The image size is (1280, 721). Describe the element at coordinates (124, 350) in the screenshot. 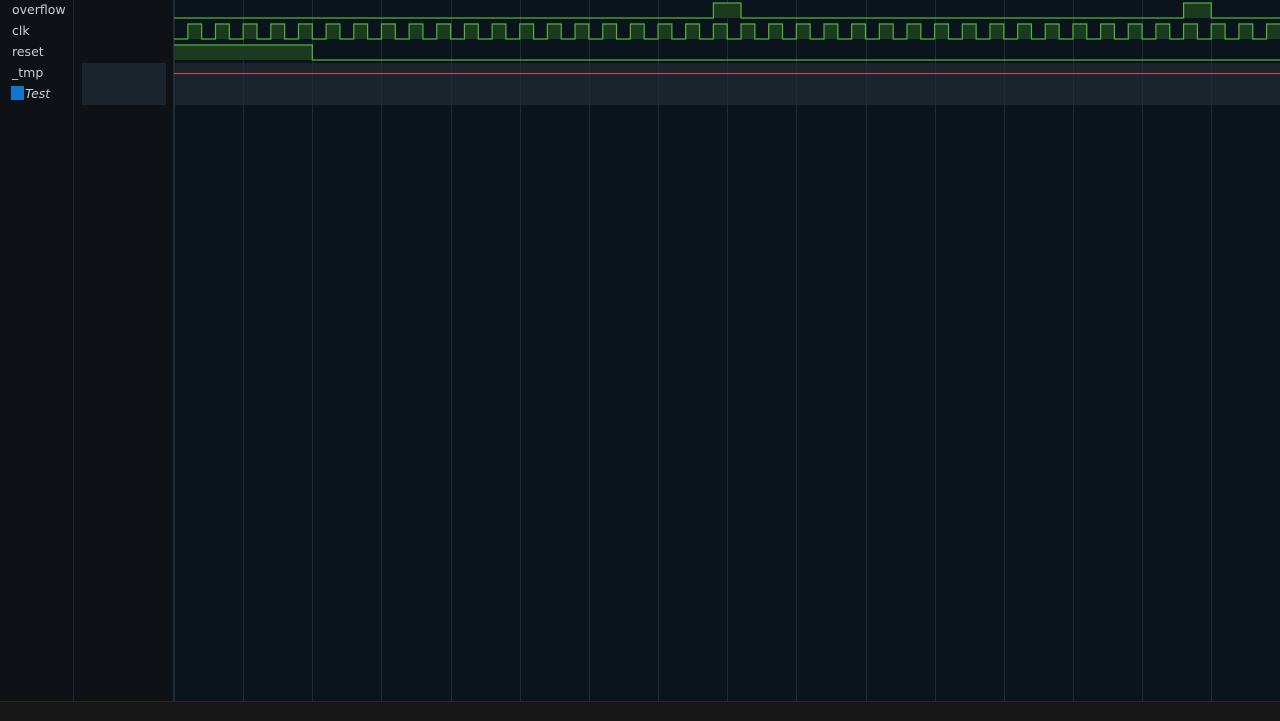

I see `value-column` at that location.